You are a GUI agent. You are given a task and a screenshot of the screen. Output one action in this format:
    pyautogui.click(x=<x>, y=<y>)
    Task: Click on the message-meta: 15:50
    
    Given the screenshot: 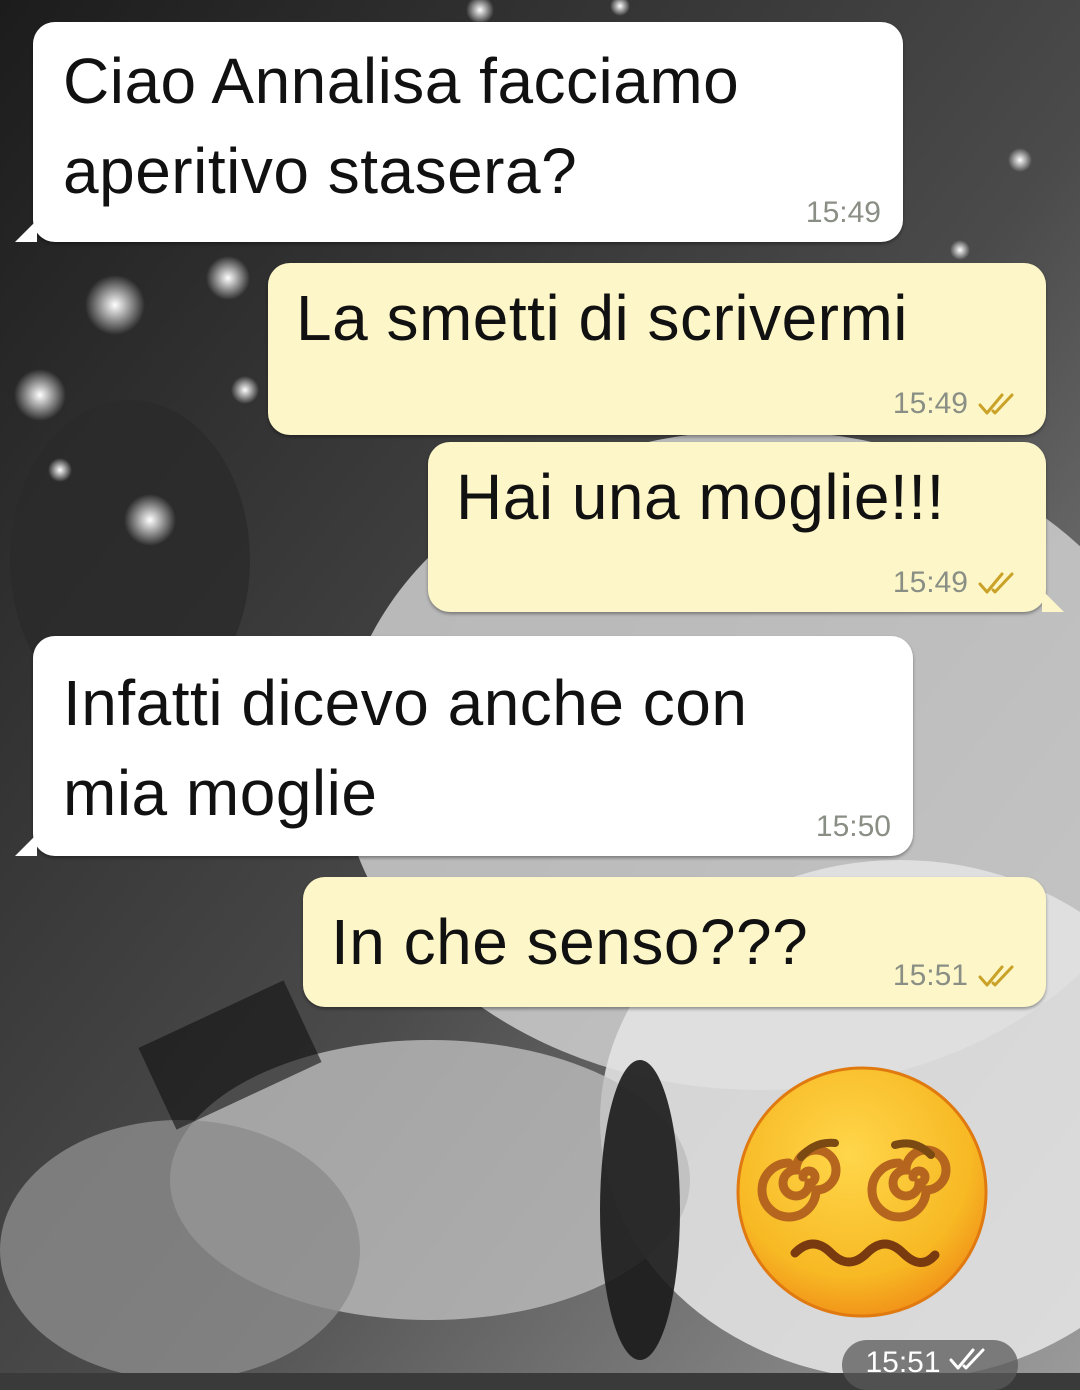 What is the action you would take?
    pyautogui.click(x=853, y=827)
    